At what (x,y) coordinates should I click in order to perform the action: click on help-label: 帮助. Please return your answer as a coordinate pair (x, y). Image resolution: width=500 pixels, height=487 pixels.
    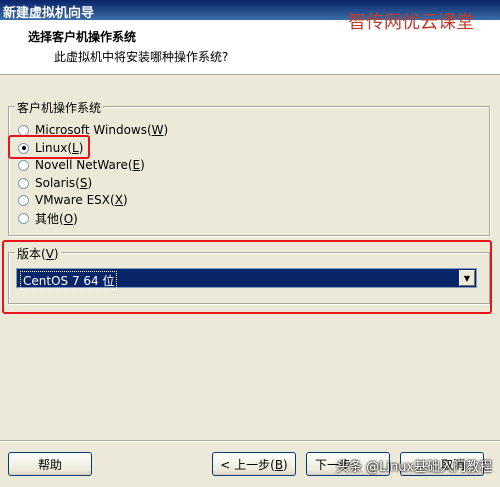
    Looking at the image, I should click on (49, 464).